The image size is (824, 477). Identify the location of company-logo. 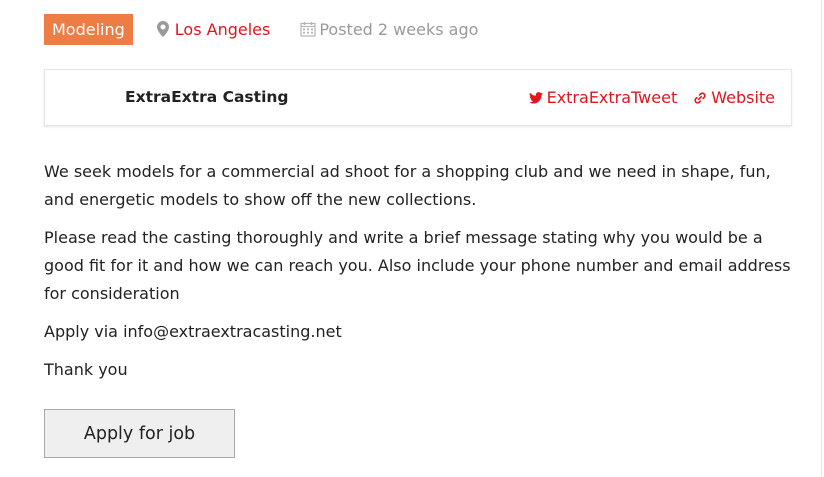
(80, 98).